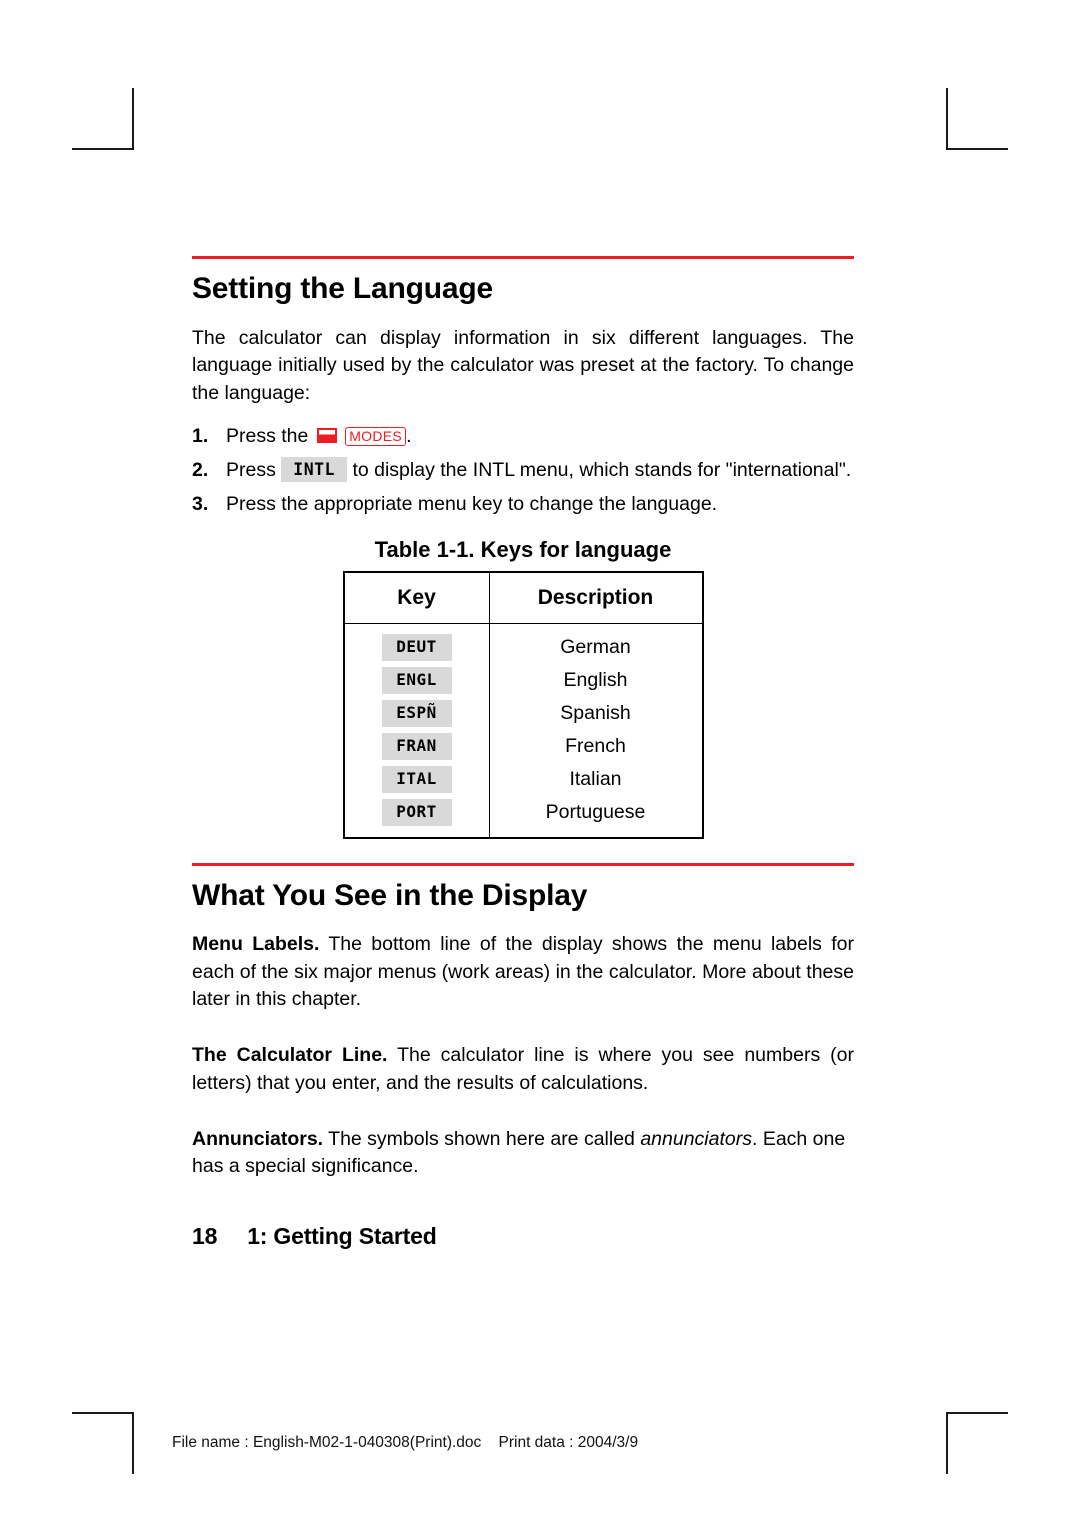 Image resolution: width=1080 pixels, height=1526 pixels. Describe the element at coordinates (103, 1413) in the screenshot. I see `crop-mark-bottom-left-horizontal` at that location.